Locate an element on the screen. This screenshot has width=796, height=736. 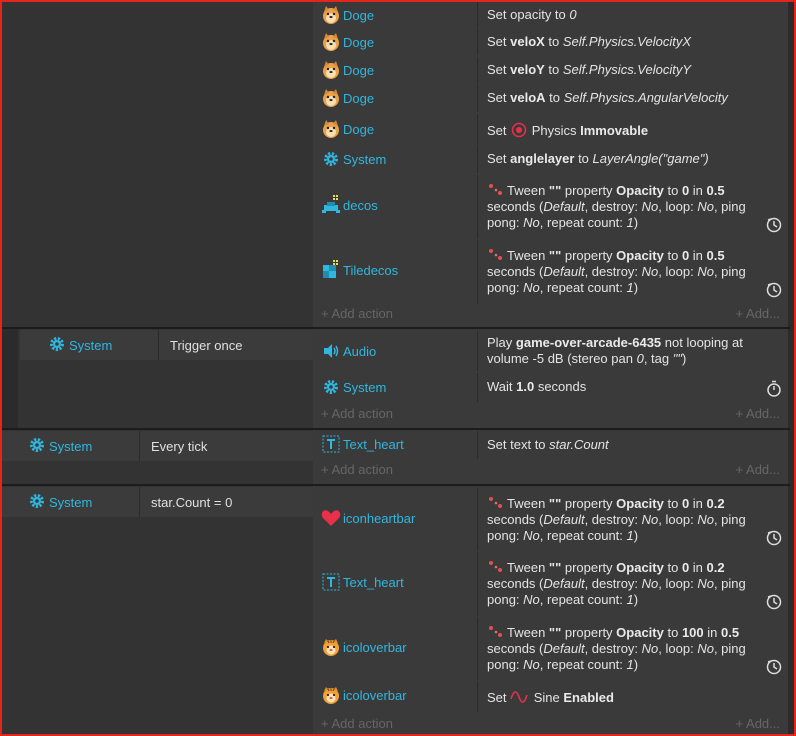
action-row: Doge Set veloY to Self.Physics.VelocityY is located at coordinates (550, 70).